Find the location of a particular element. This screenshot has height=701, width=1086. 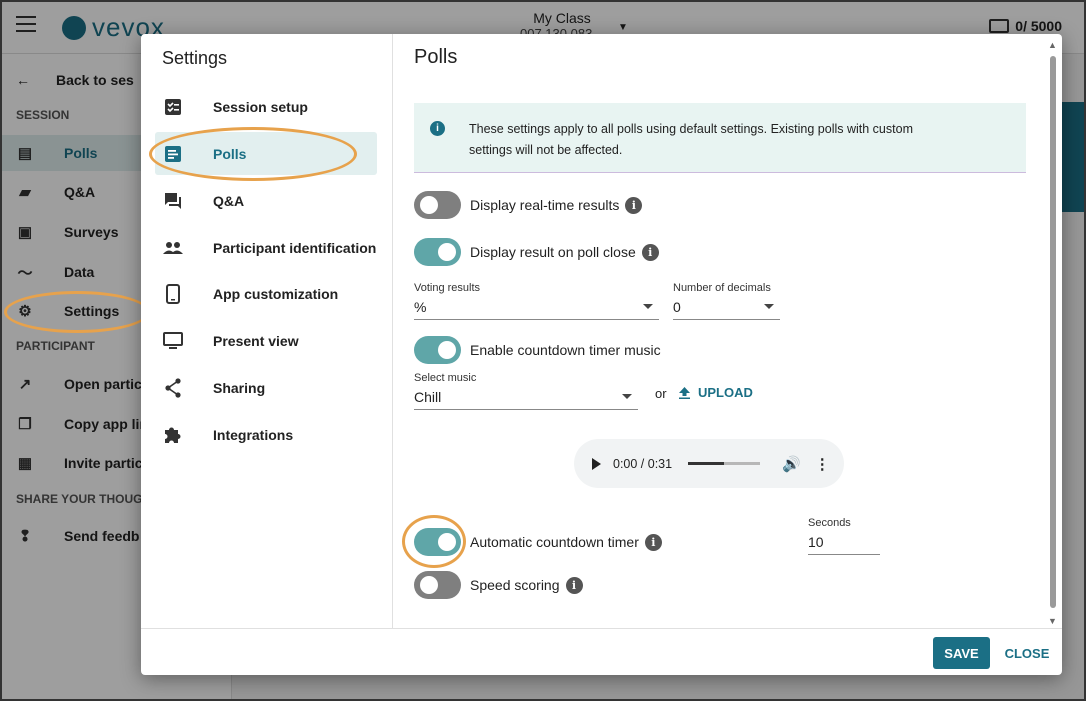

music-selected: Chill is located at coordinates (428, 397).